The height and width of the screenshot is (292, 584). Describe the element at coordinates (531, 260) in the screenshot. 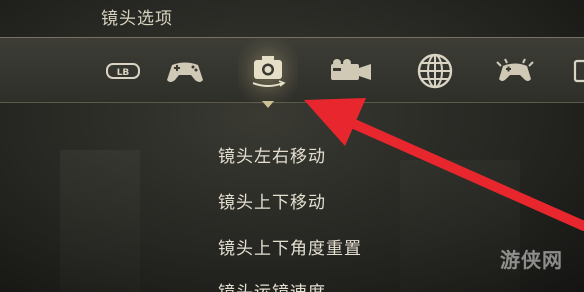

I see `watermark-logo: 游侠网` at that location.